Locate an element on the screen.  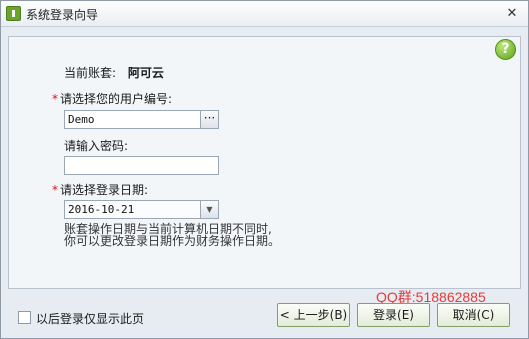
login-button: 登录(E) is located at coordinates (393, 315).